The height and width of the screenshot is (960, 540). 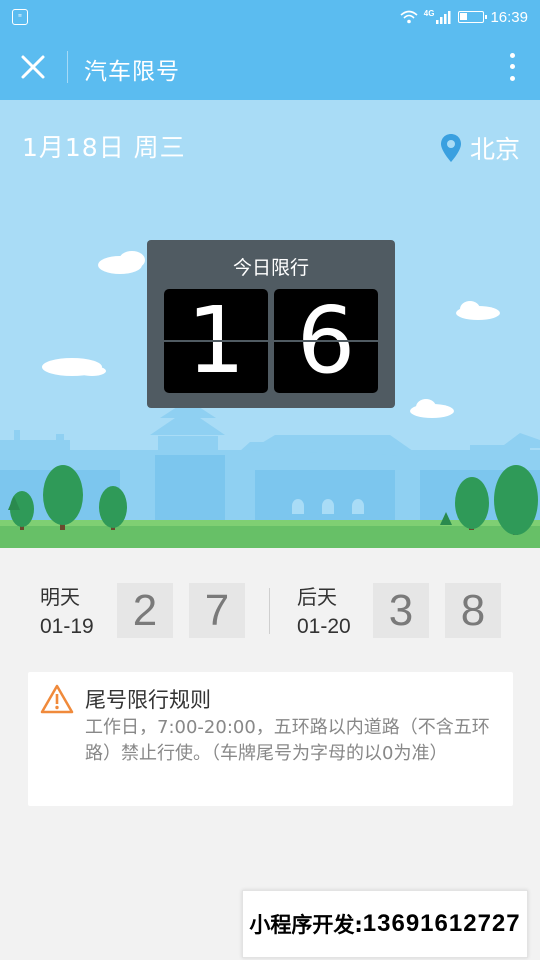 What do you see at coordinates (317, 597) in the screenshot?
I see `day-name: 后天` at bounding box center [317, 597].